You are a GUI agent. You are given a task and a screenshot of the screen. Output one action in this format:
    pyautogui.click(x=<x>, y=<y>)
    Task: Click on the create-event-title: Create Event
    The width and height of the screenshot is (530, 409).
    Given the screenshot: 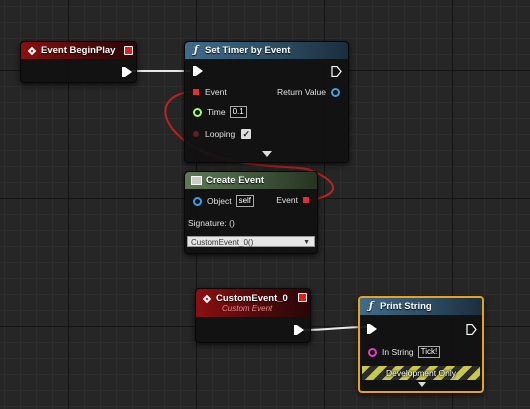 What is the action you would take?
    pyautogui.click(x=235, y=180)
    